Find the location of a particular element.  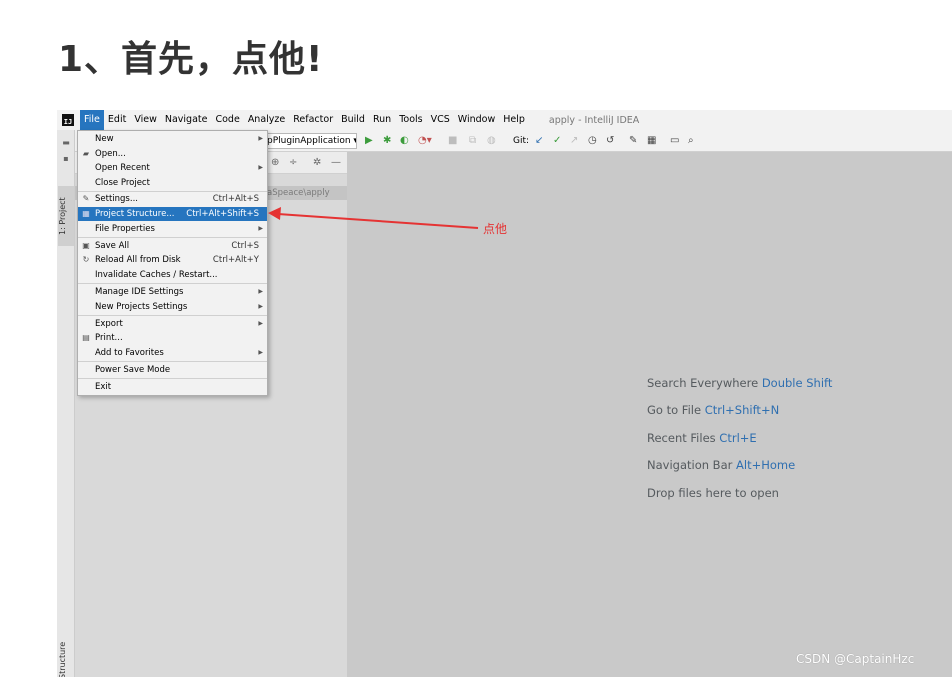

git-label: Git: is located at coordinates (521, 141).